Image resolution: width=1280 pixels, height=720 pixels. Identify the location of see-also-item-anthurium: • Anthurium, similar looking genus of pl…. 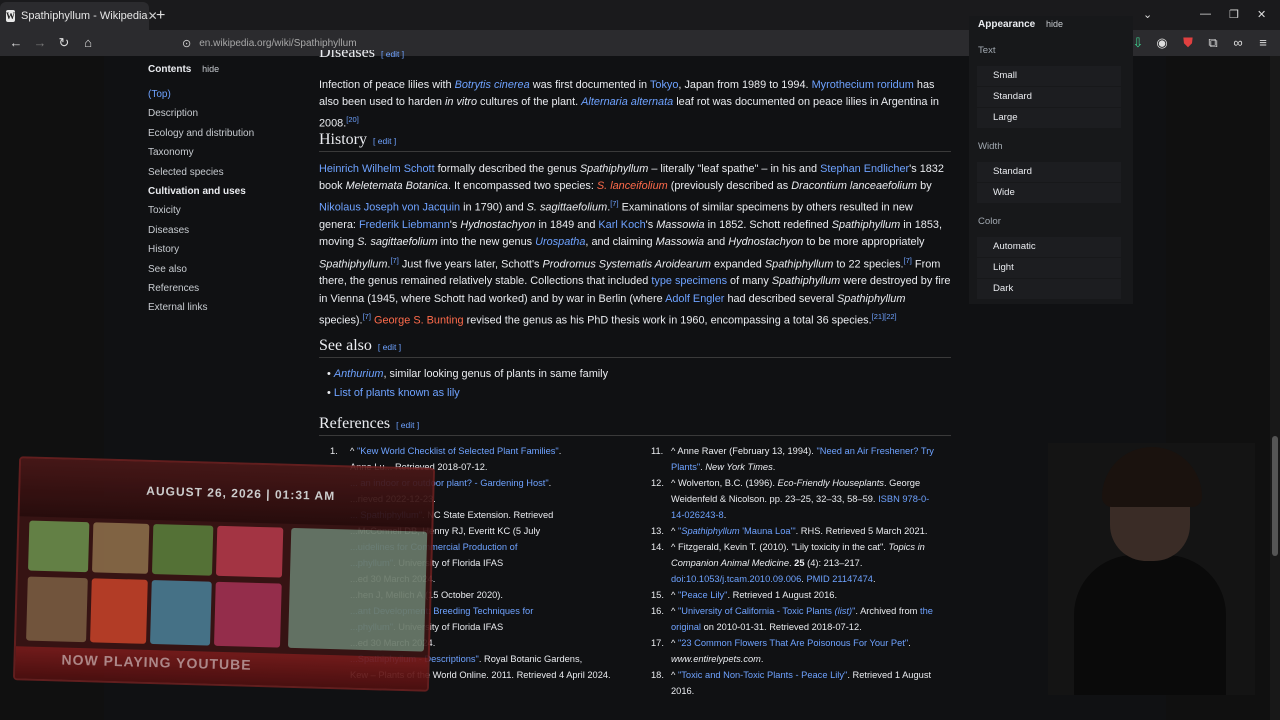
(468, 374).